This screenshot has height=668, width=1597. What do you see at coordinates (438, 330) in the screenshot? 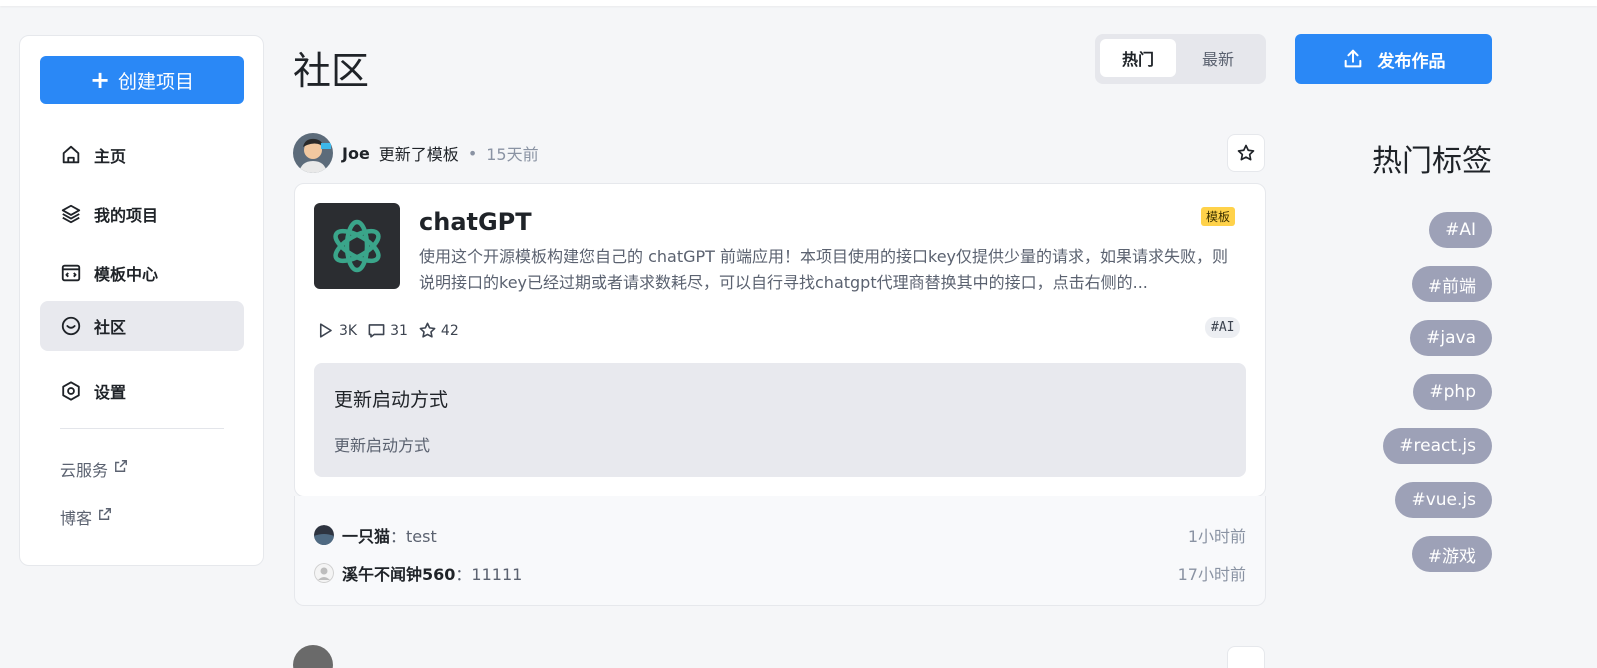
I see `stars-stat: 42` at bounding box center [438, 330].